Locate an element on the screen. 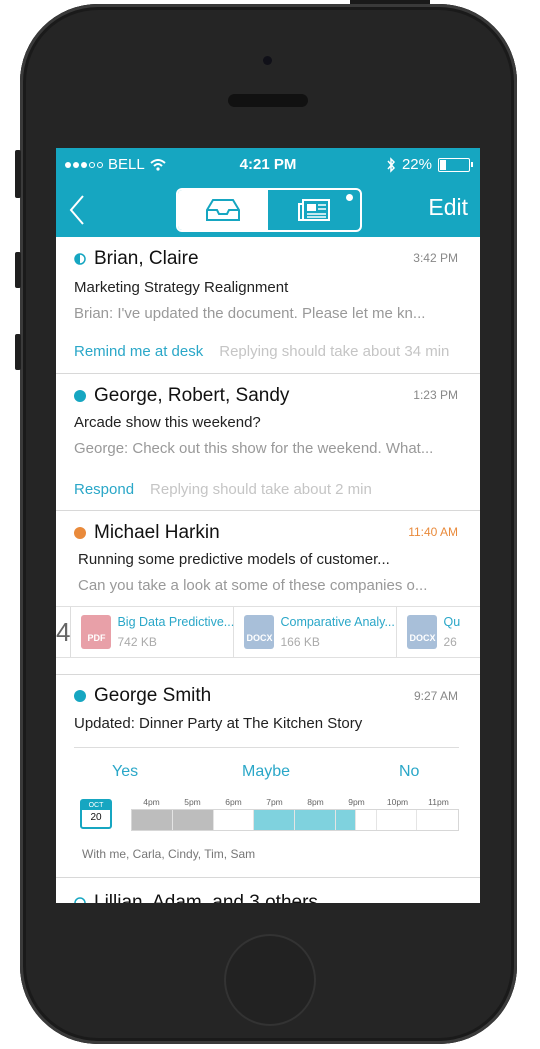 The width and height of the screenshot is (540, 1049). respond-button: Respond is located at coordinates (104, 489).